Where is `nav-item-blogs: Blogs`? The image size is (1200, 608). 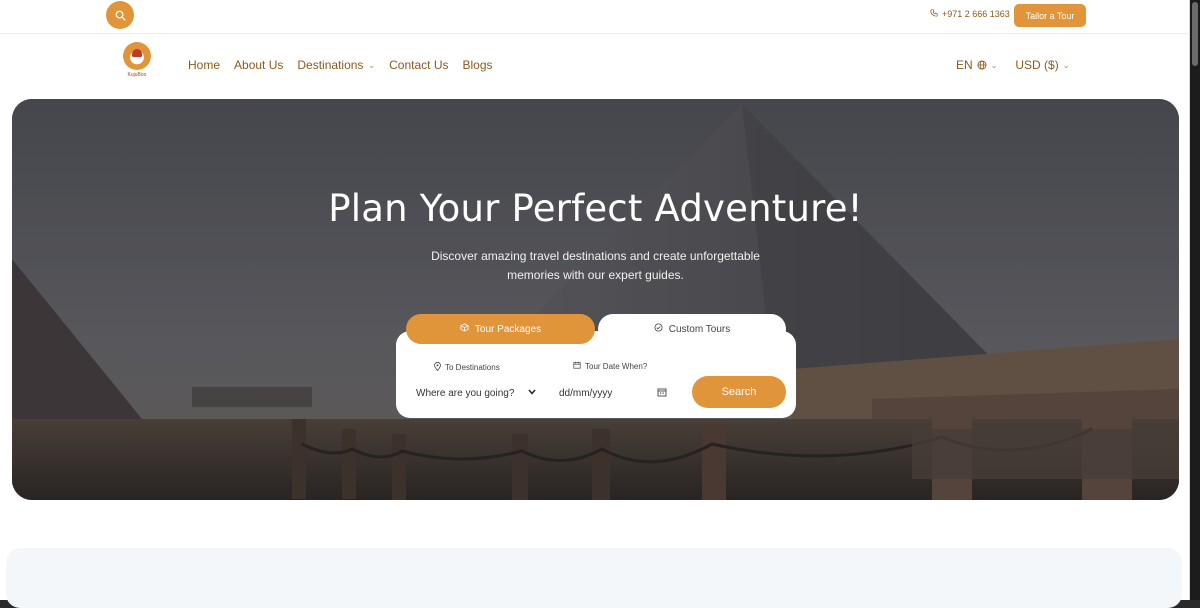 nav-item-blogs: Blogs is located at coordinates (477, 65).